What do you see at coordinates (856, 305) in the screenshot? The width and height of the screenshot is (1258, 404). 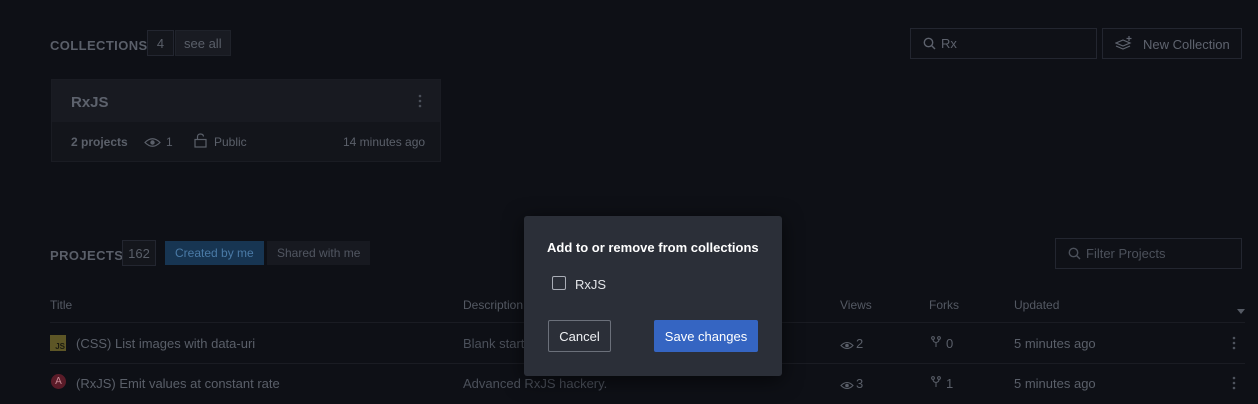 I see `column-views: Views` at bounding box center [856, 305].